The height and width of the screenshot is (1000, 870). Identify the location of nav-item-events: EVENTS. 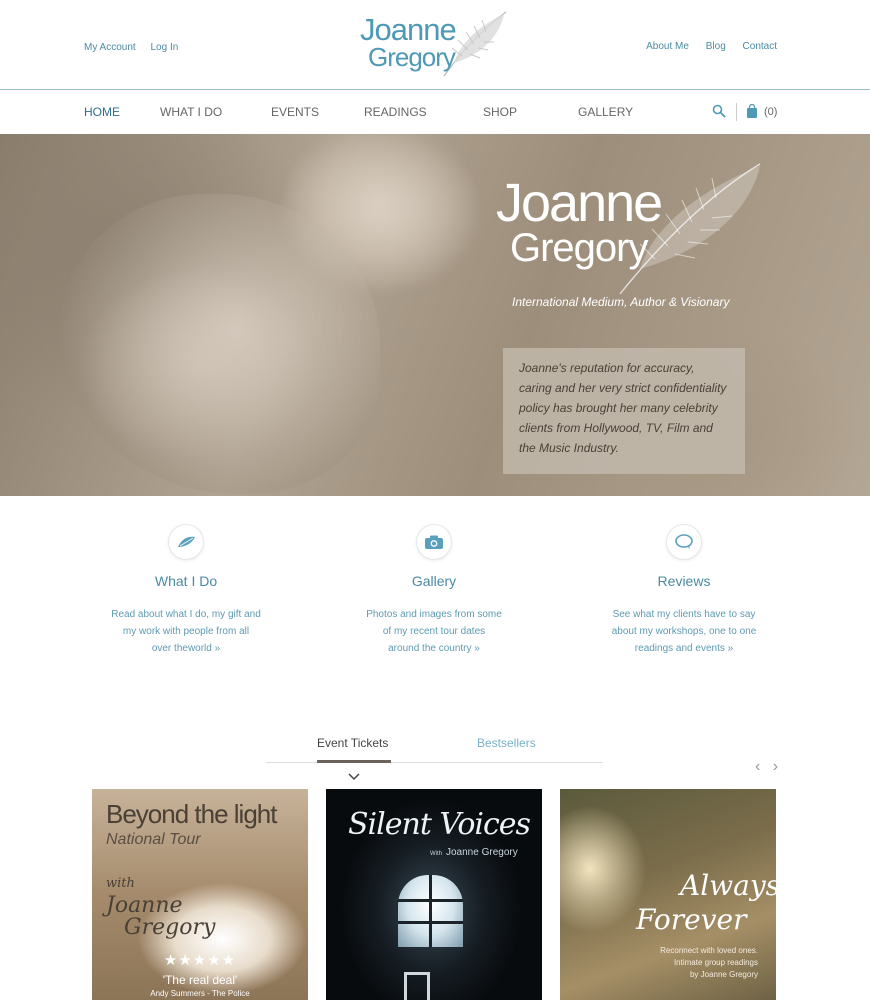
(295, 112).